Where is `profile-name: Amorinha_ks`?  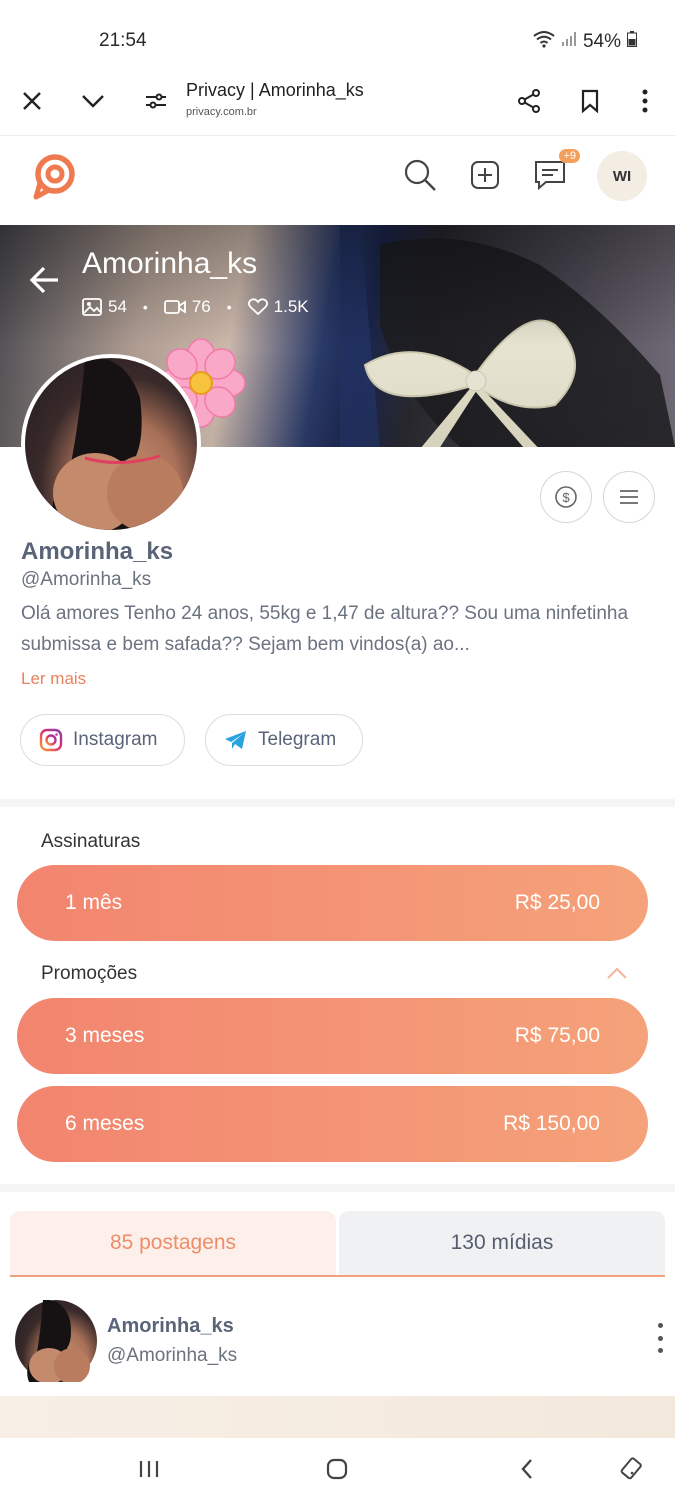 profile-name: Amorinha_ks is located at coordinates (97, 551).